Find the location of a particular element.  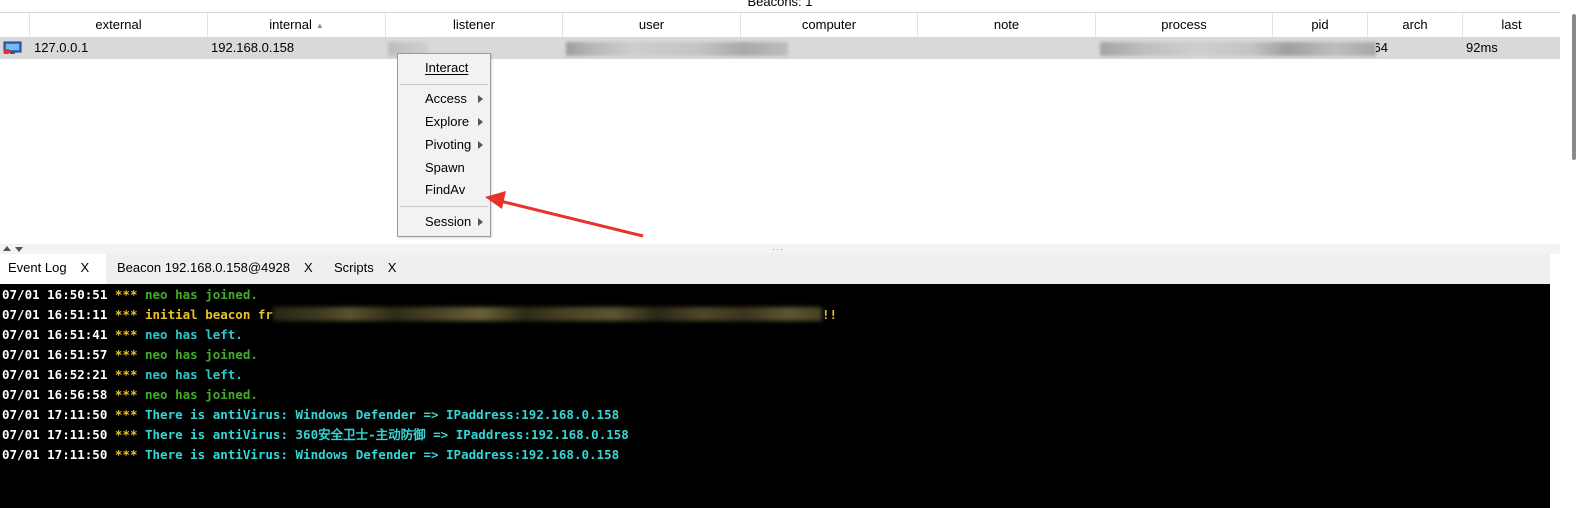

log-message: initial beacon fr is located at coordinates (209, 314).